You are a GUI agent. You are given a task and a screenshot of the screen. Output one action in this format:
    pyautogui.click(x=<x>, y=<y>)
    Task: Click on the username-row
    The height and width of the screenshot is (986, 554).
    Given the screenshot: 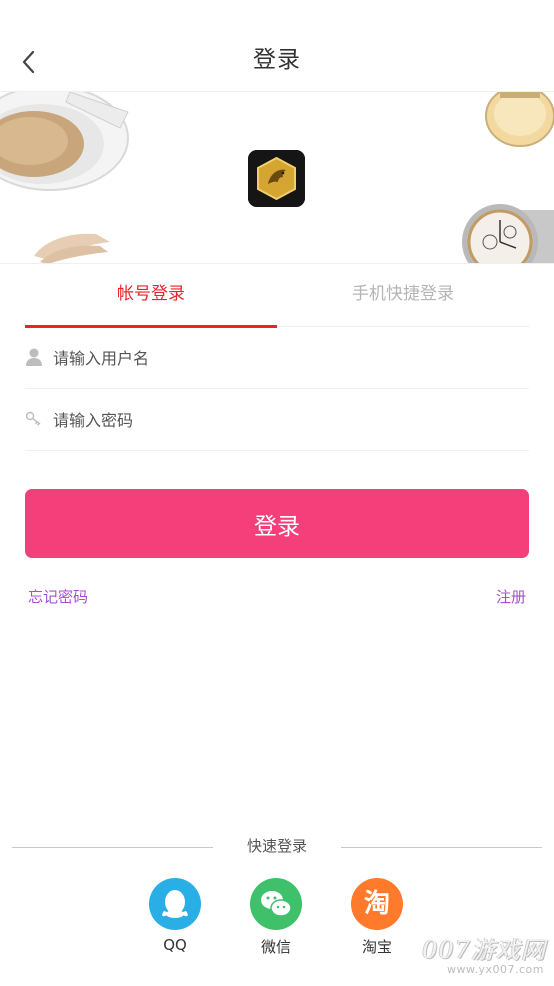 What is the action you would take?
    pyautogui.click(x=277, y=358)
    